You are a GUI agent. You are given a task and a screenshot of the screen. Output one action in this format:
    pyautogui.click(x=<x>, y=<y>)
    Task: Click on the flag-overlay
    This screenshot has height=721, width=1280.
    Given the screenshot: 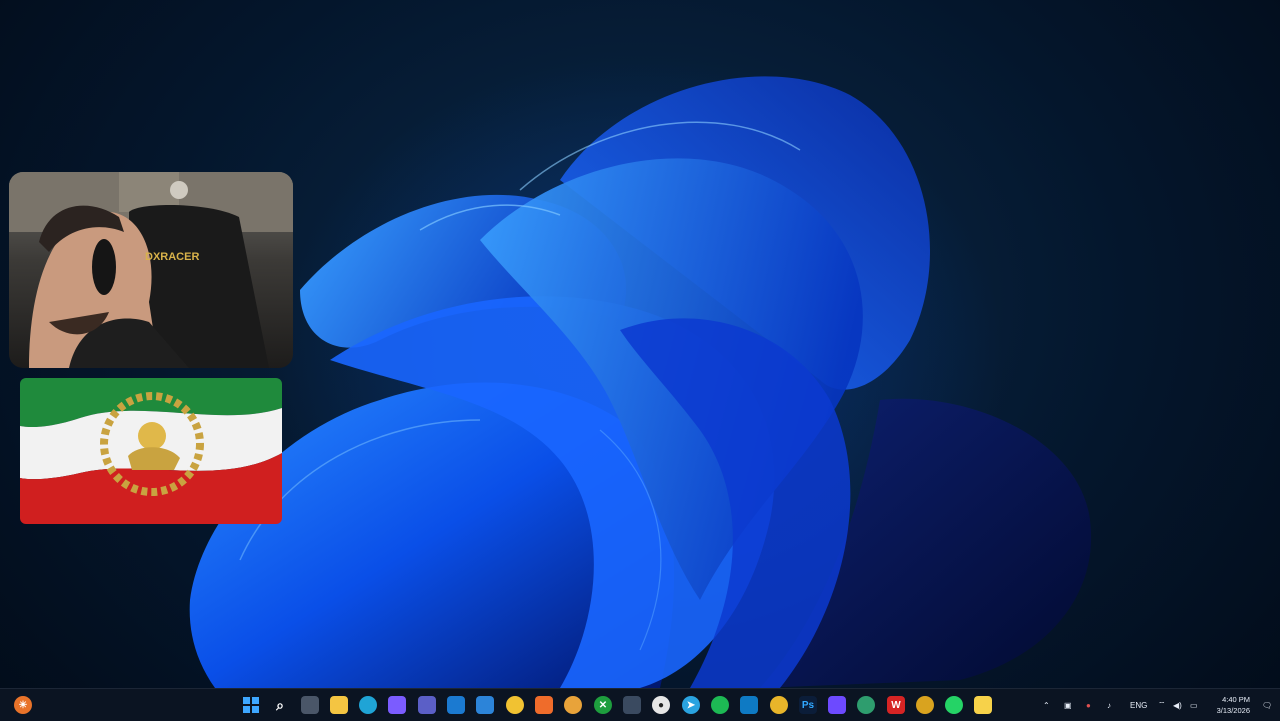 What is the action you would take?
    pyautogui.click(x=151, y=451)
    